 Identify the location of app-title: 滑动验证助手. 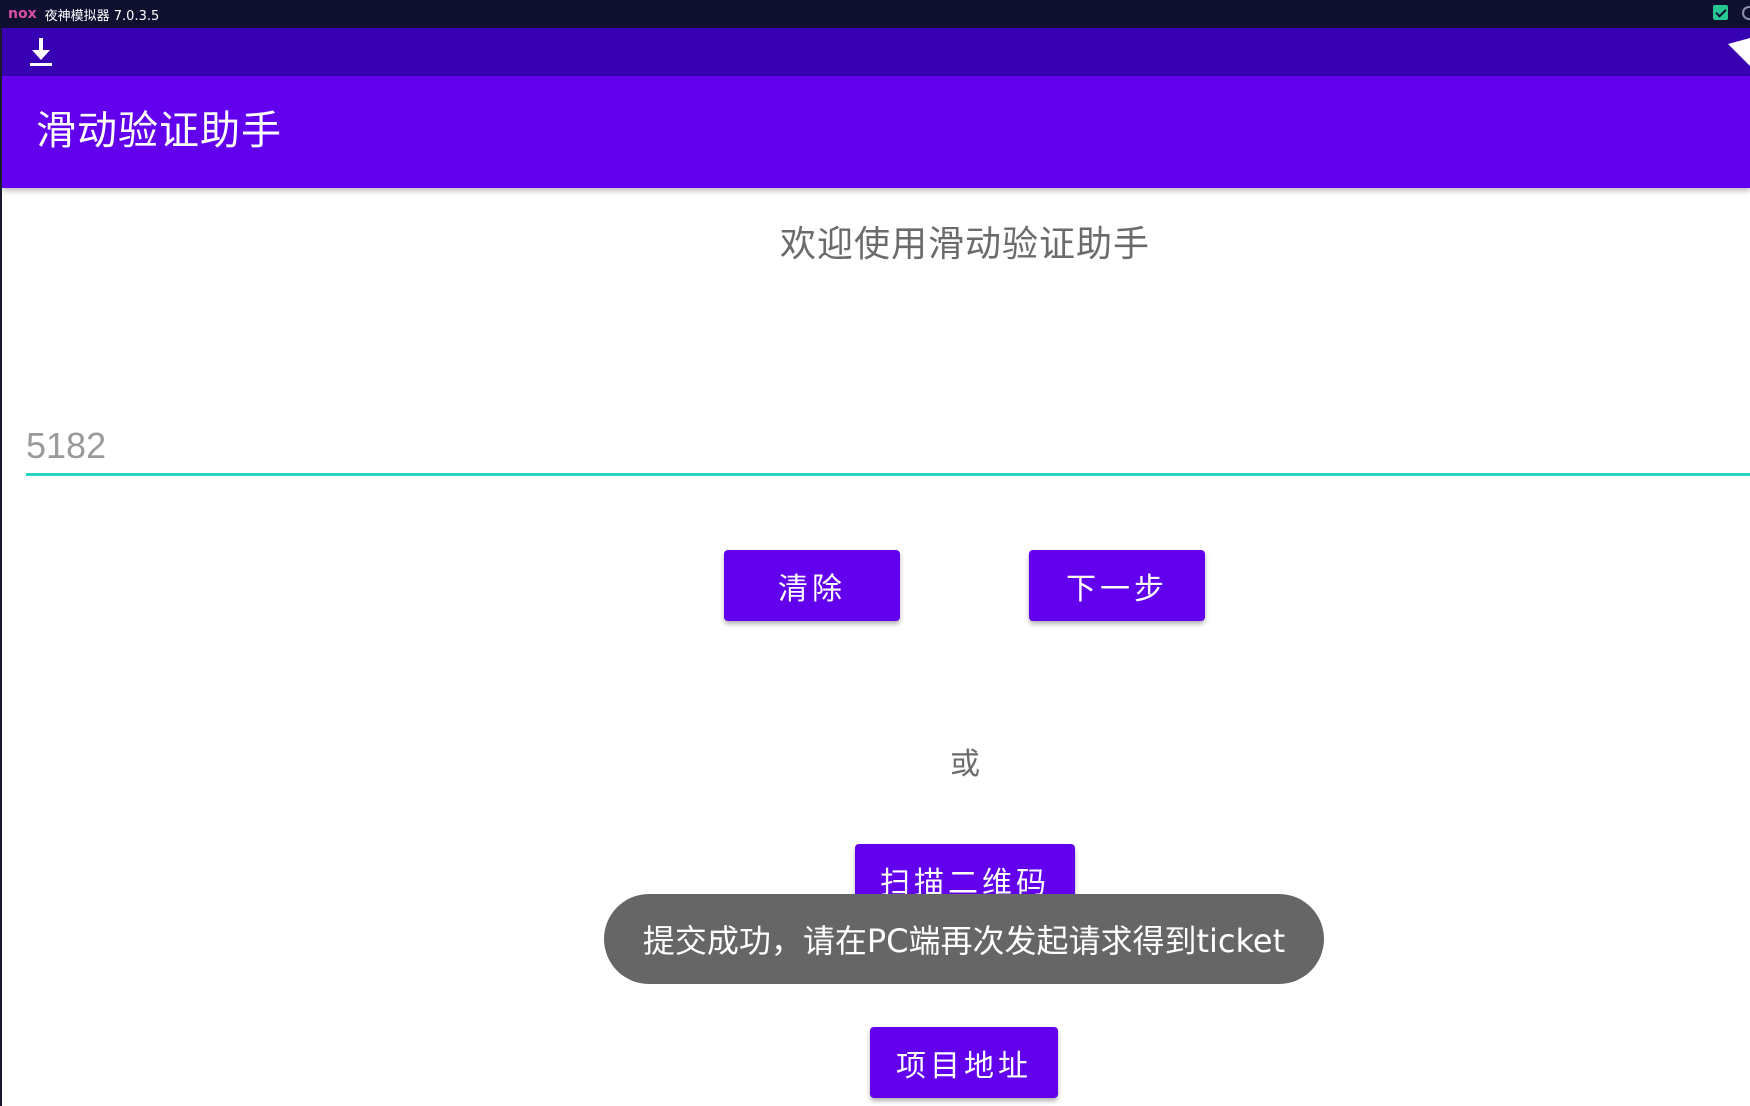
(159, 131).